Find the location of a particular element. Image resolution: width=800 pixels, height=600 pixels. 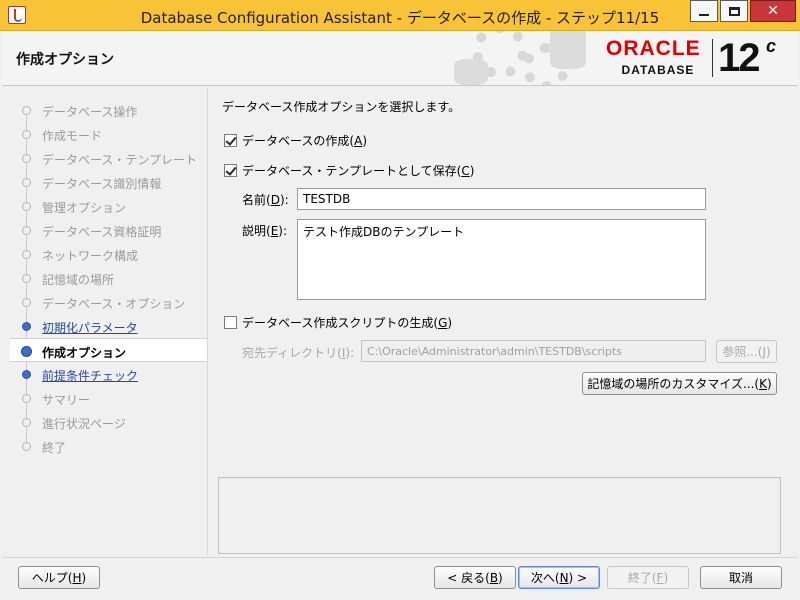

wizard-step: データベース・テンプレート is located at coordinates (108, 158).